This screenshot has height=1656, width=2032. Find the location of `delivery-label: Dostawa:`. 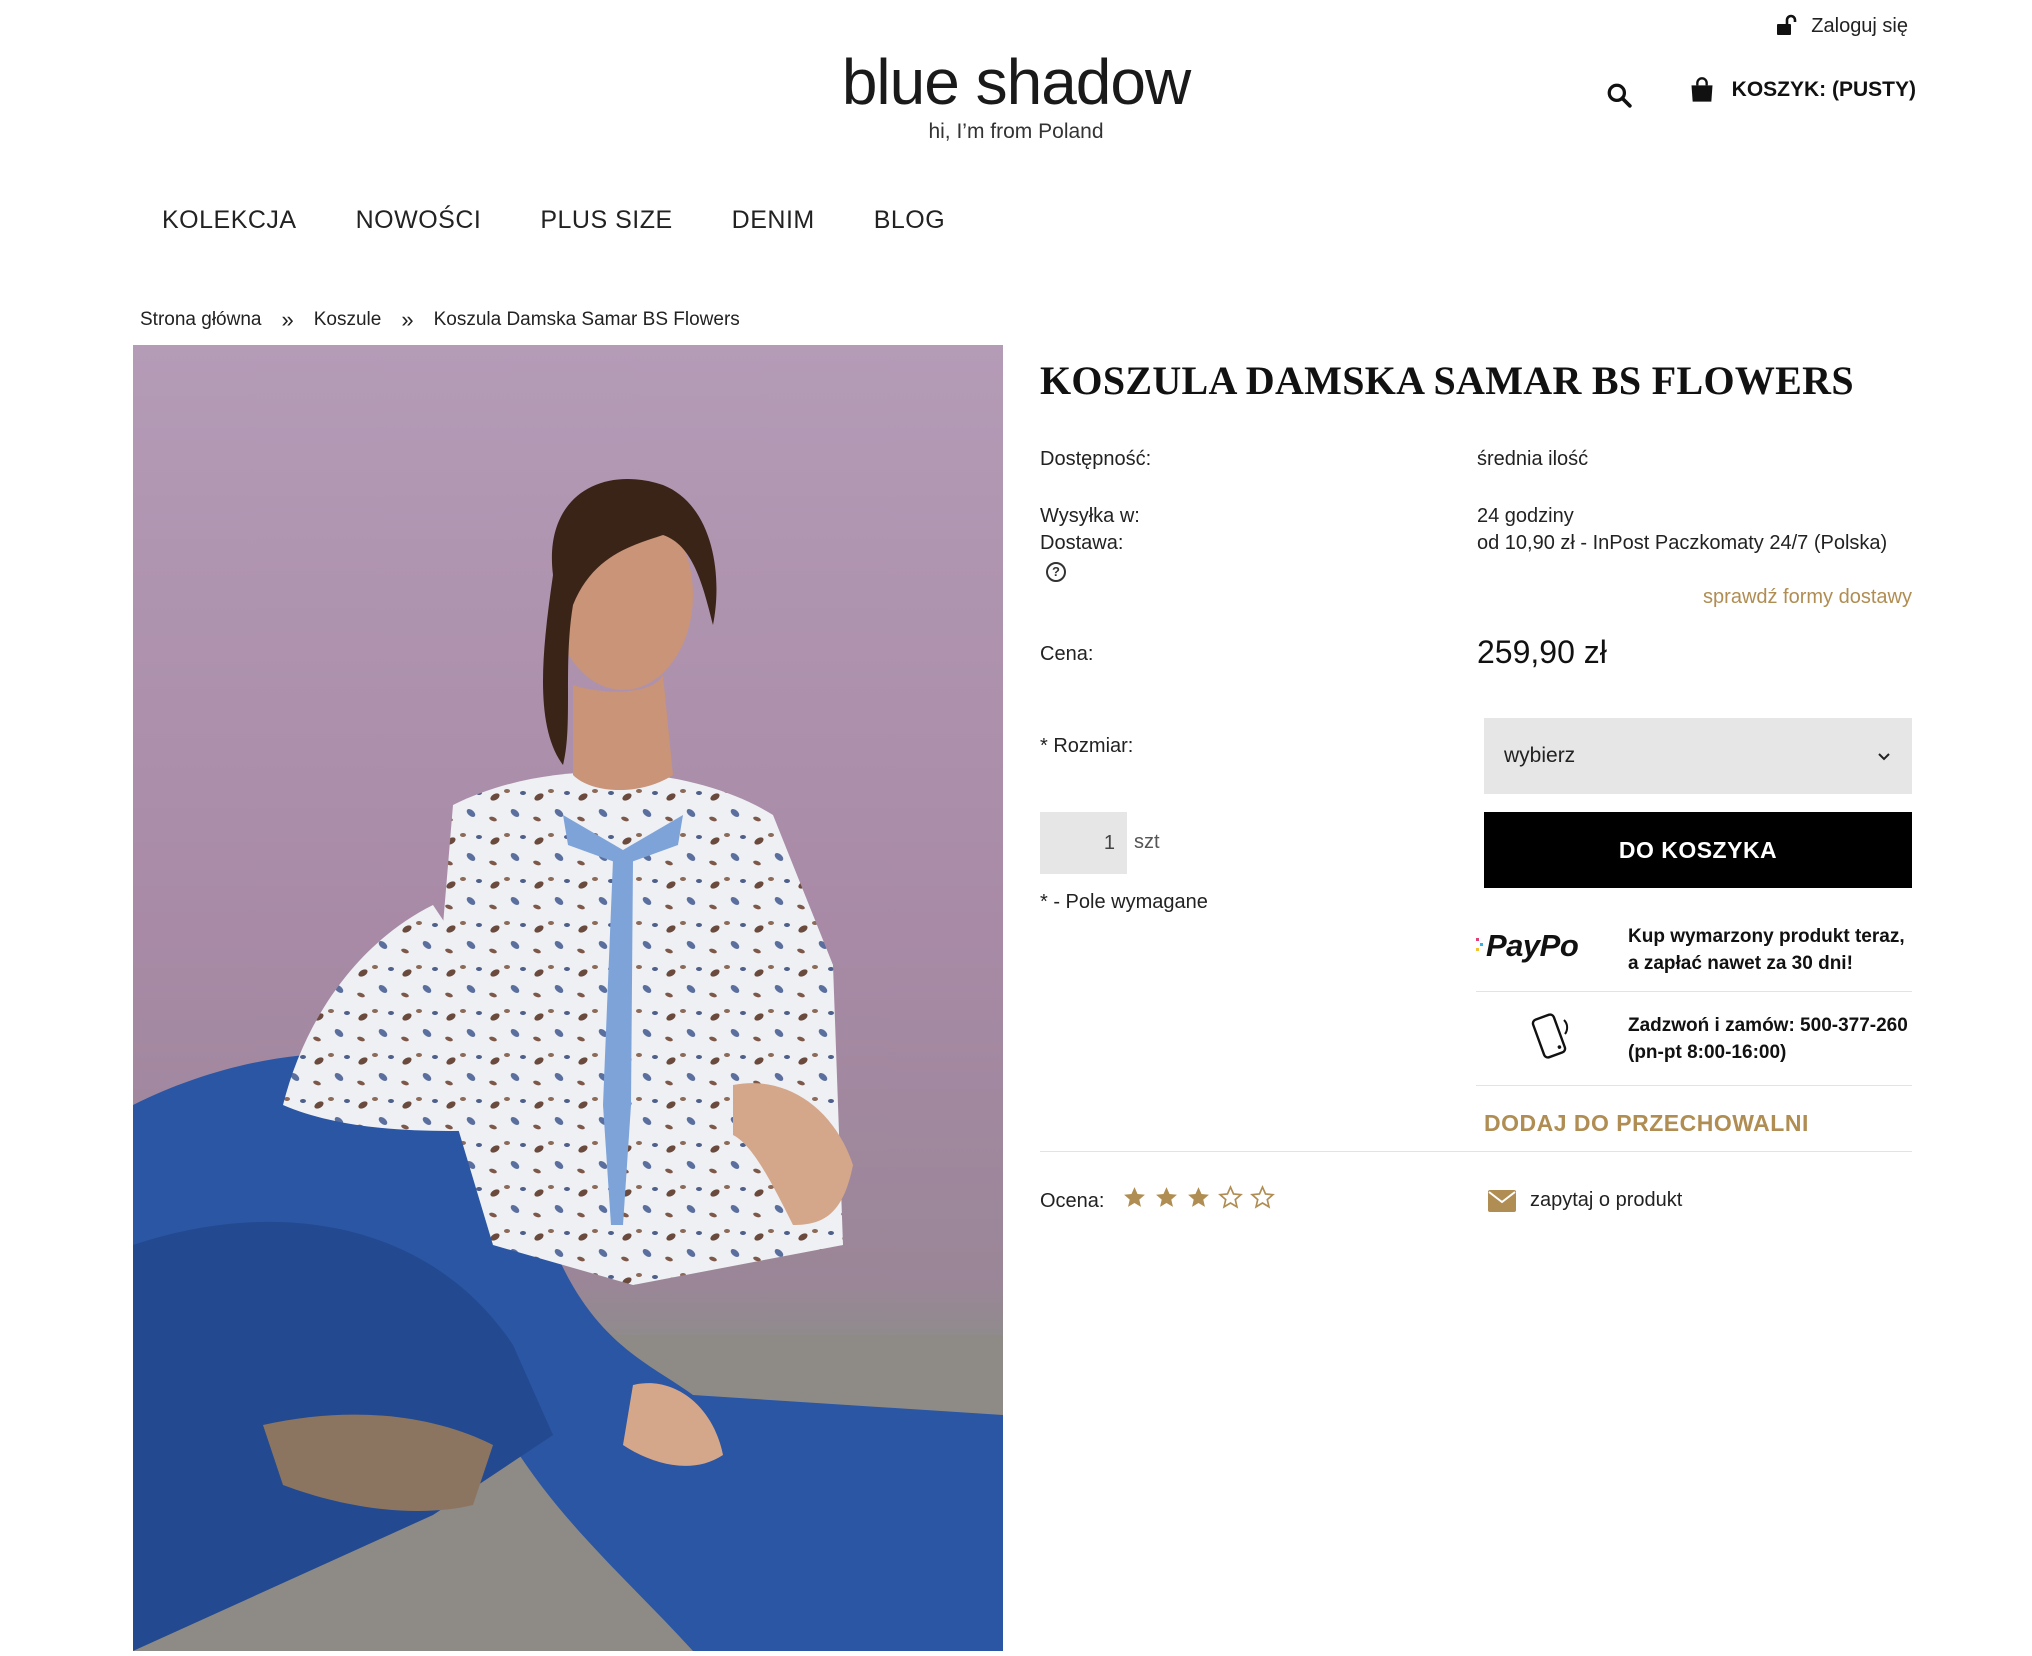

delivery-label: Dostawa: is located at coordinates (1082, 543).